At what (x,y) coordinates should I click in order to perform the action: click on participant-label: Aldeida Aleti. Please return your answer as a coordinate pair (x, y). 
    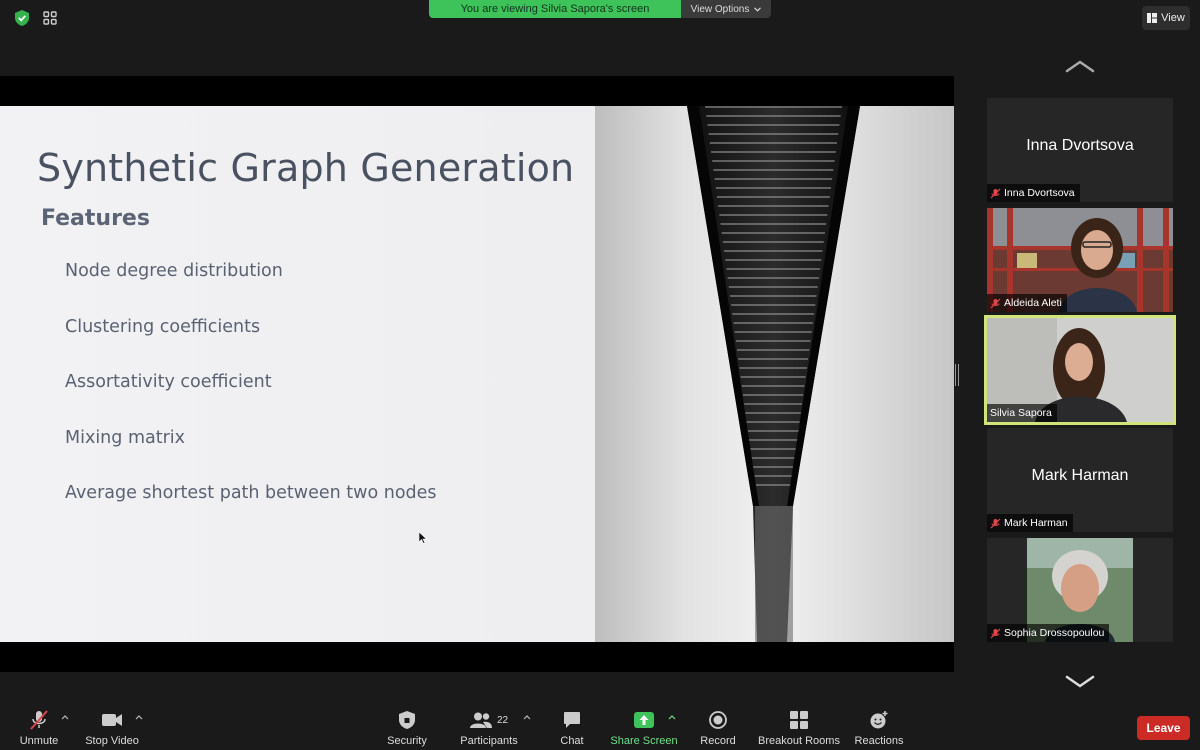
    Looking at the image, I should click on (1027, 303).